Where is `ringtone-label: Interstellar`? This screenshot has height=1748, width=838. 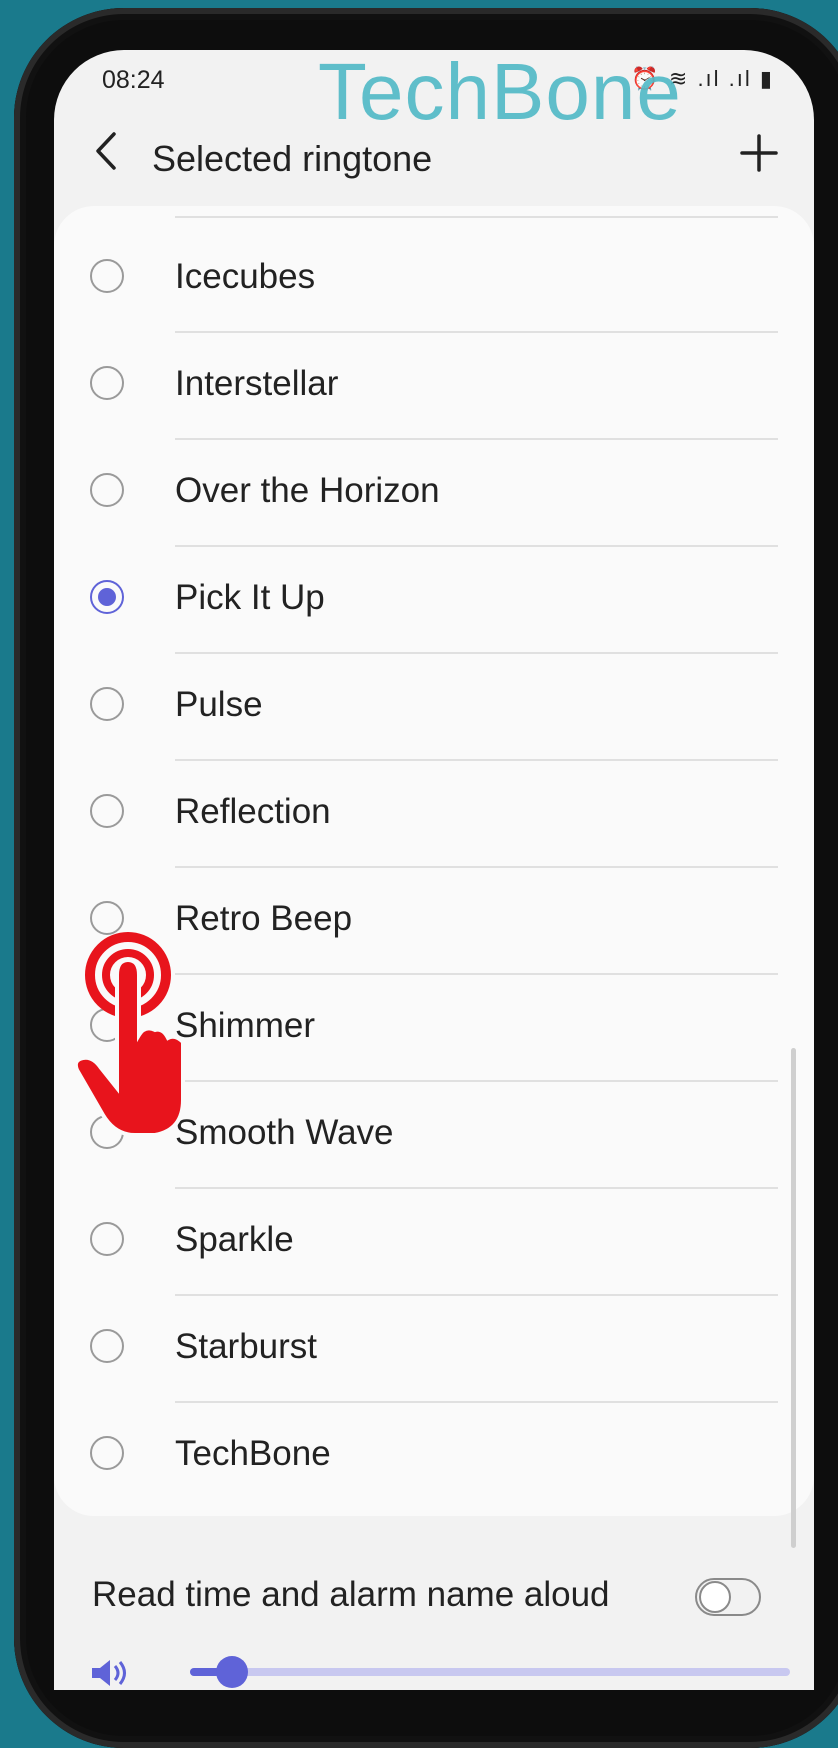 ringtone-label: Interstellar is located at coordinates (257, 383).